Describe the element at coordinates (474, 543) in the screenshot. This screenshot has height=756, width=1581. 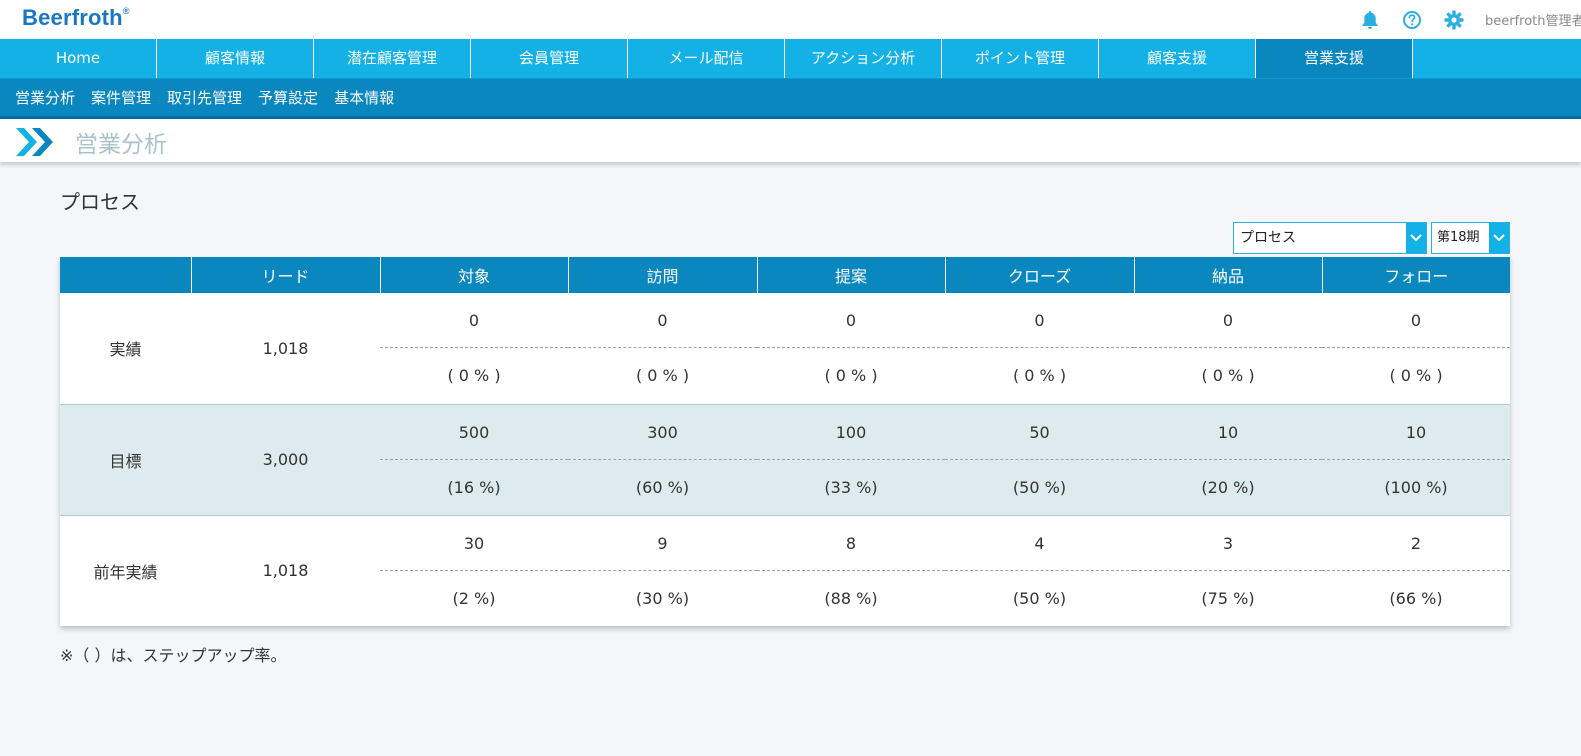
I see `cell-value: 30` at that location.